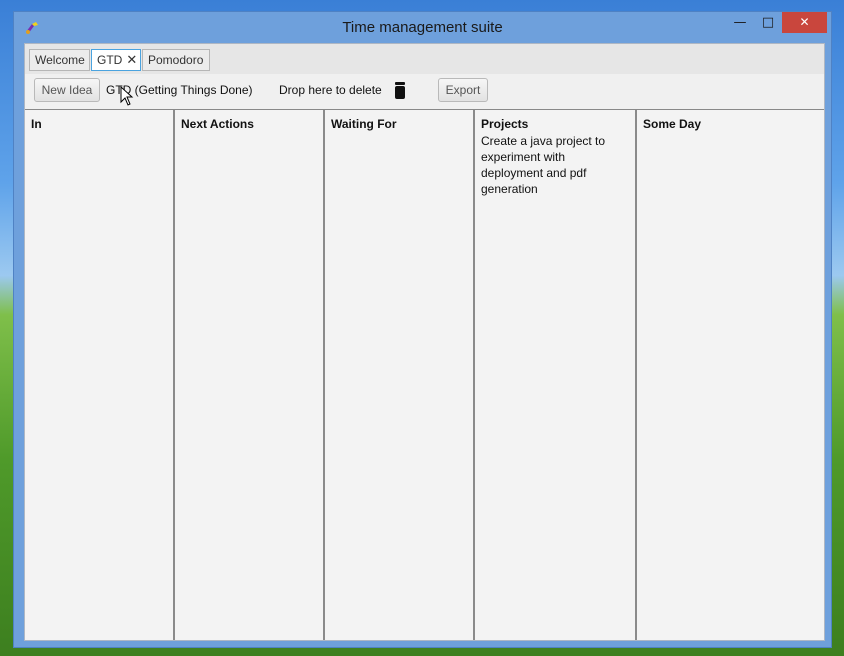  I want to click on title-bar: Time management suite — □ ✕, so click(422, 27).